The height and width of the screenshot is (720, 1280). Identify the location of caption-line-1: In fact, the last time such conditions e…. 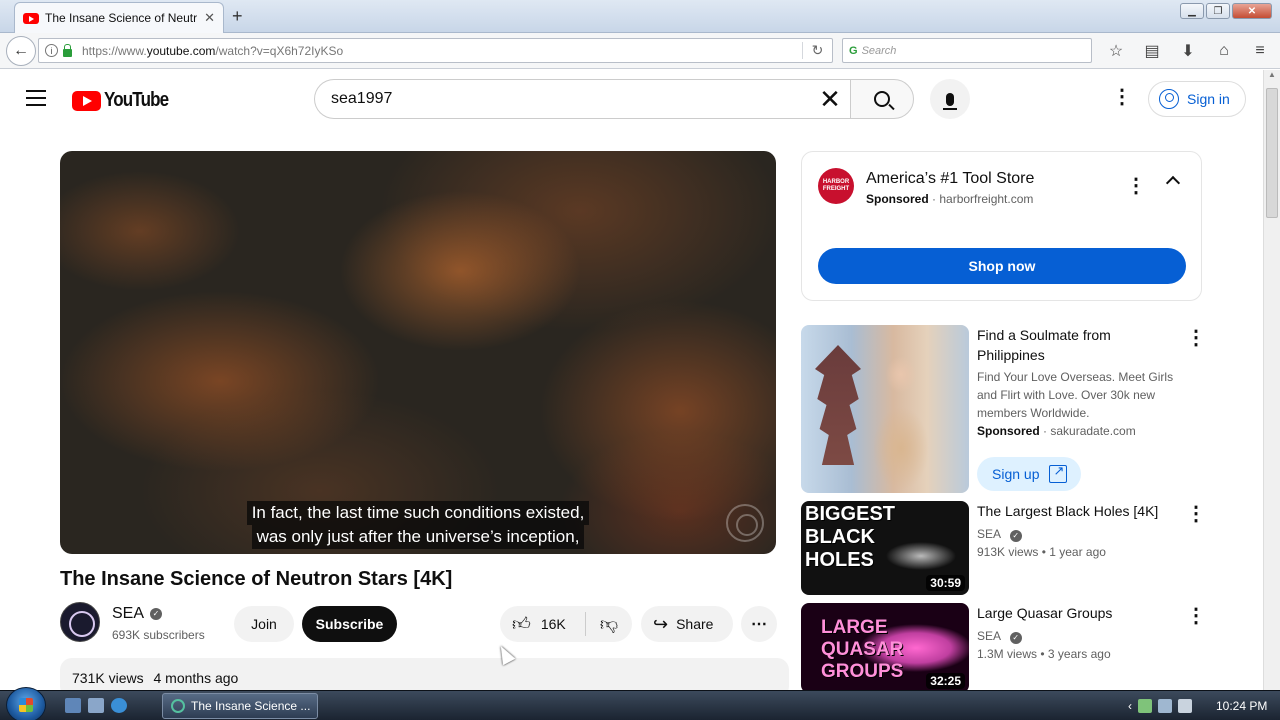
(418, 513).